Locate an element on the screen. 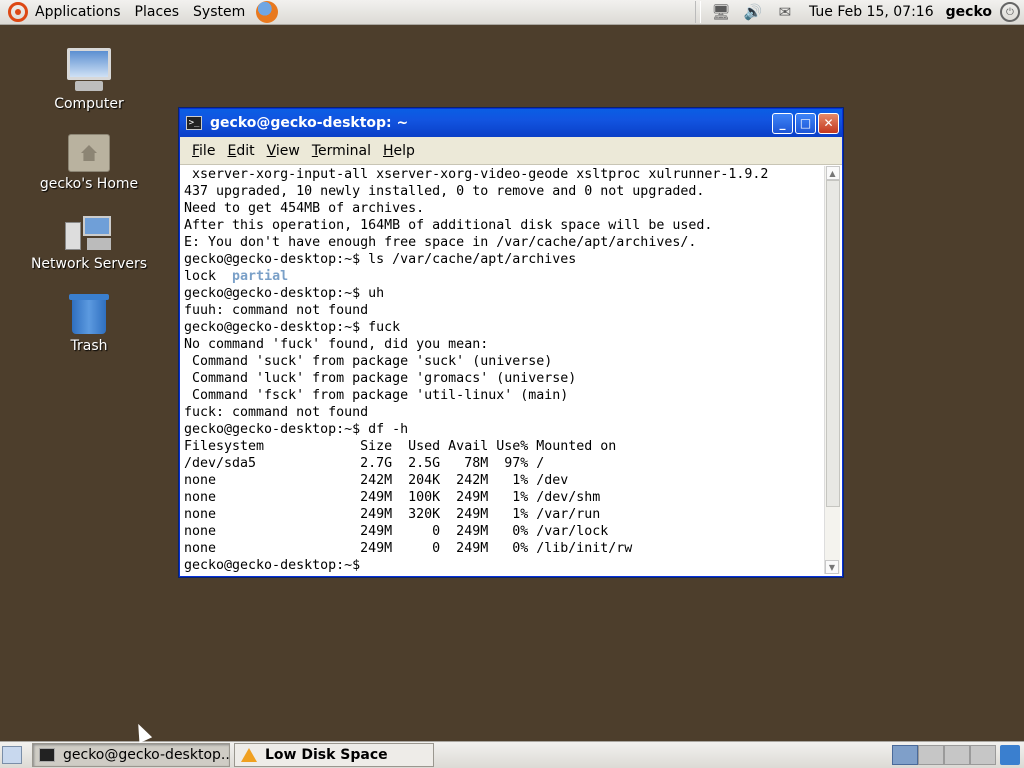  window-controls: _ □ ✕ is located at coordinates (804, 123).